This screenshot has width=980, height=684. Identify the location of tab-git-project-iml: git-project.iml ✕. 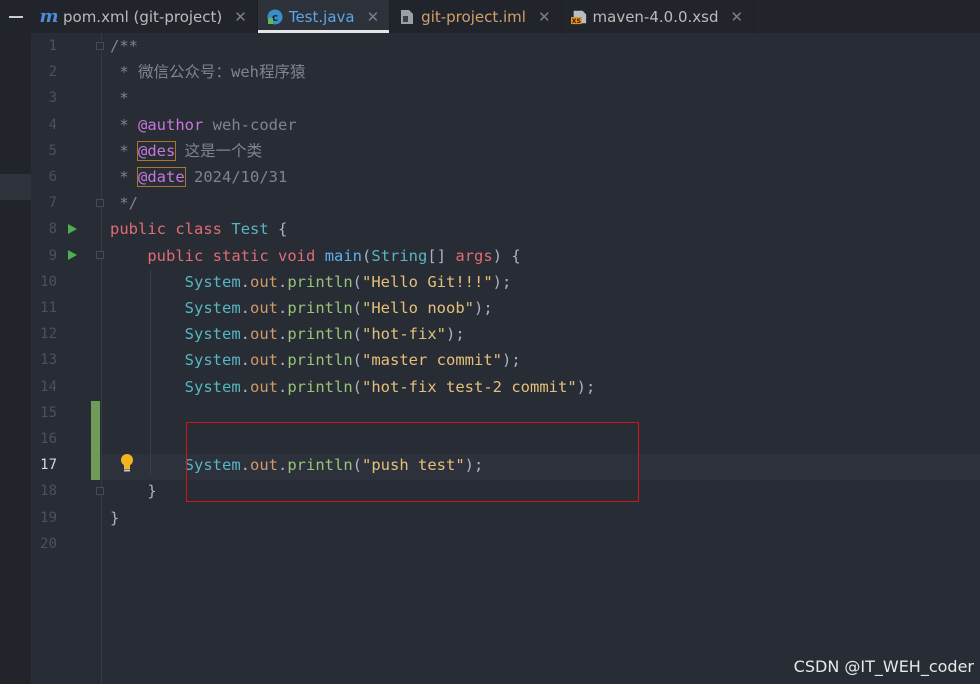
(476, 16).